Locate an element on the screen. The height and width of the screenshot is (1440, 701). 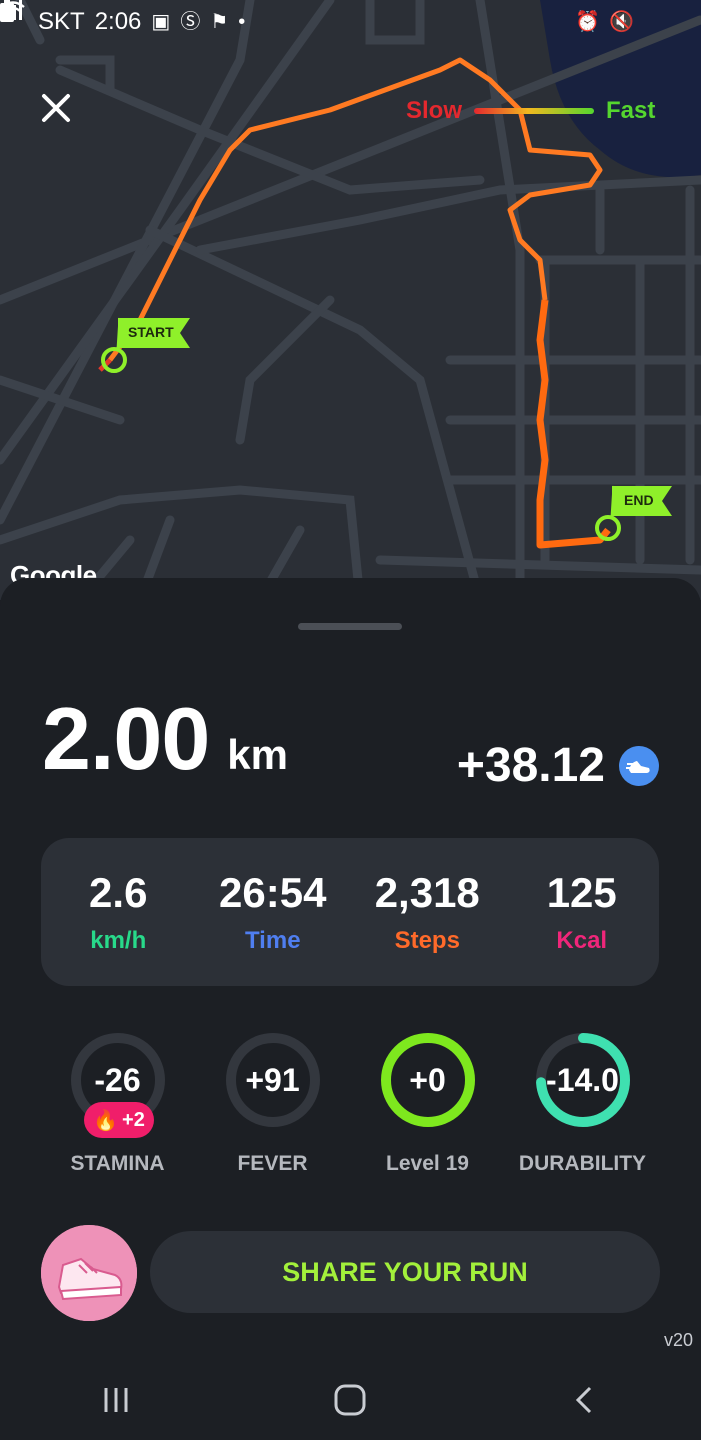
start-flag-label: START is located at coordinates (151, 332).